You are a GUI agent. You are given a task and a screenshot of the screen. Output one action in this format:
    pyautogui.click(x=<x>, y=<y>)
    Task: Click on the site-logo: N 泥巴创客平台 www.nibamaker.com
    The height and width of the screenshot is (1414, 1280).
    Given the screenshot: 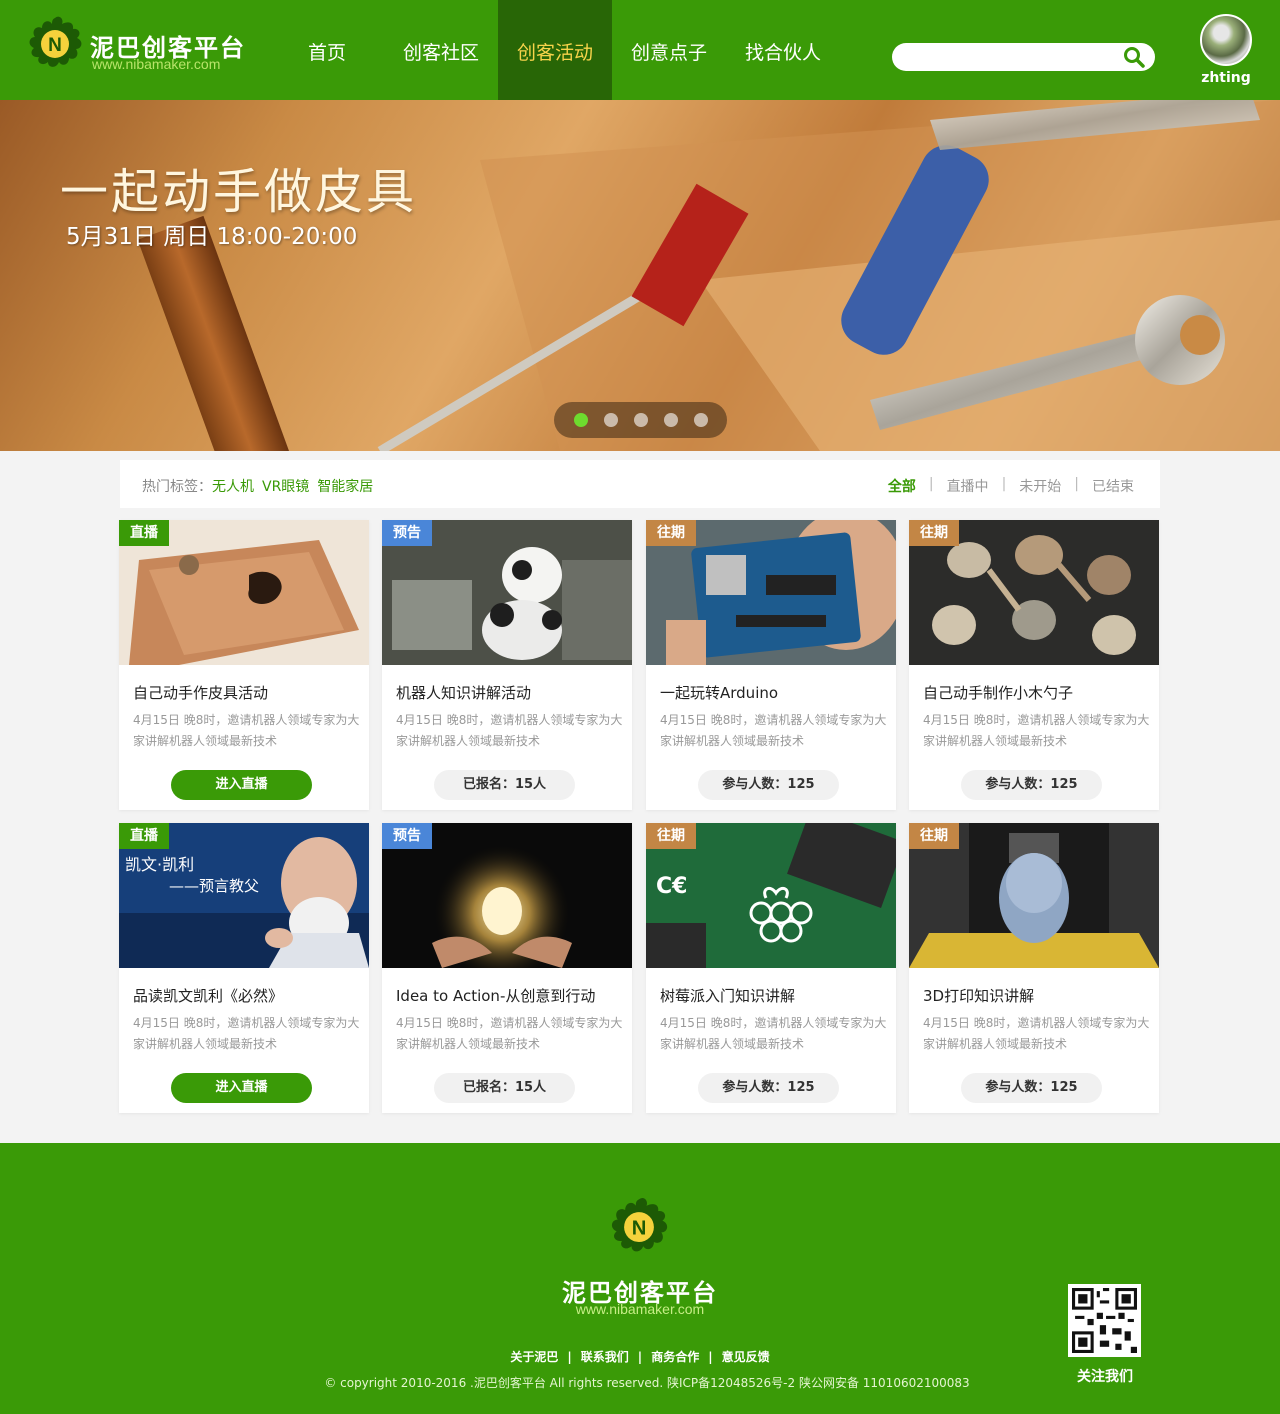 What is the action you would take?
    pyautogui.click(x=139, y=47)
    